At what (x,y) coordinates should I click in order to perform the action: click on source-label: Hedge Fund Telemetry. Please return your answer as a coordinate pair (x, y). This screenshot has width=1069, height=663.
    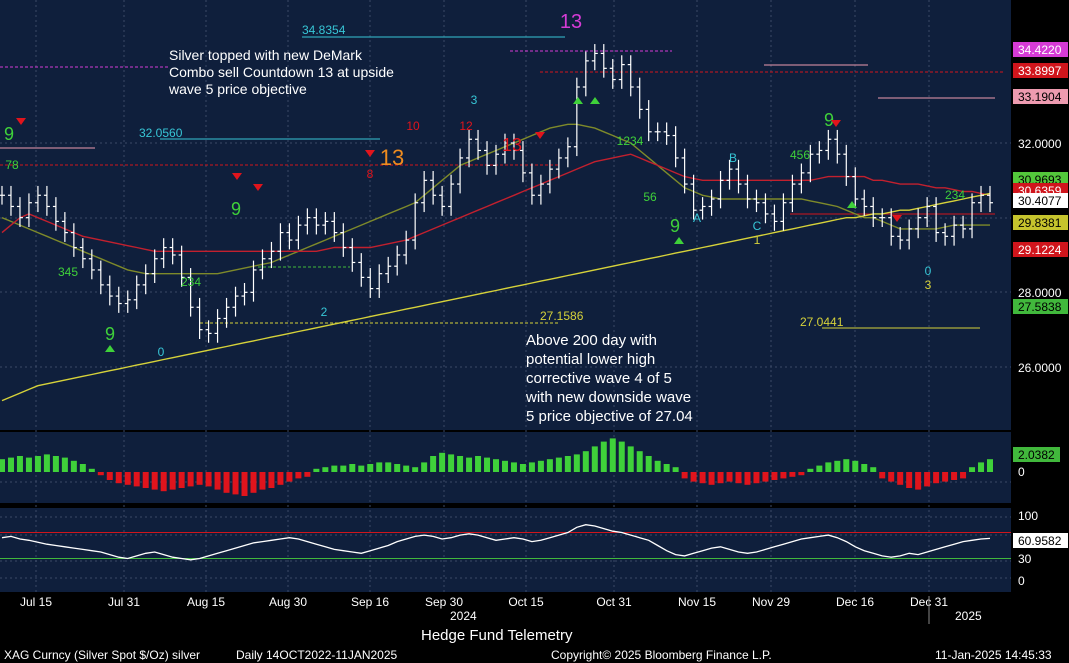
    Looking at the image, I should click on (497, 635).